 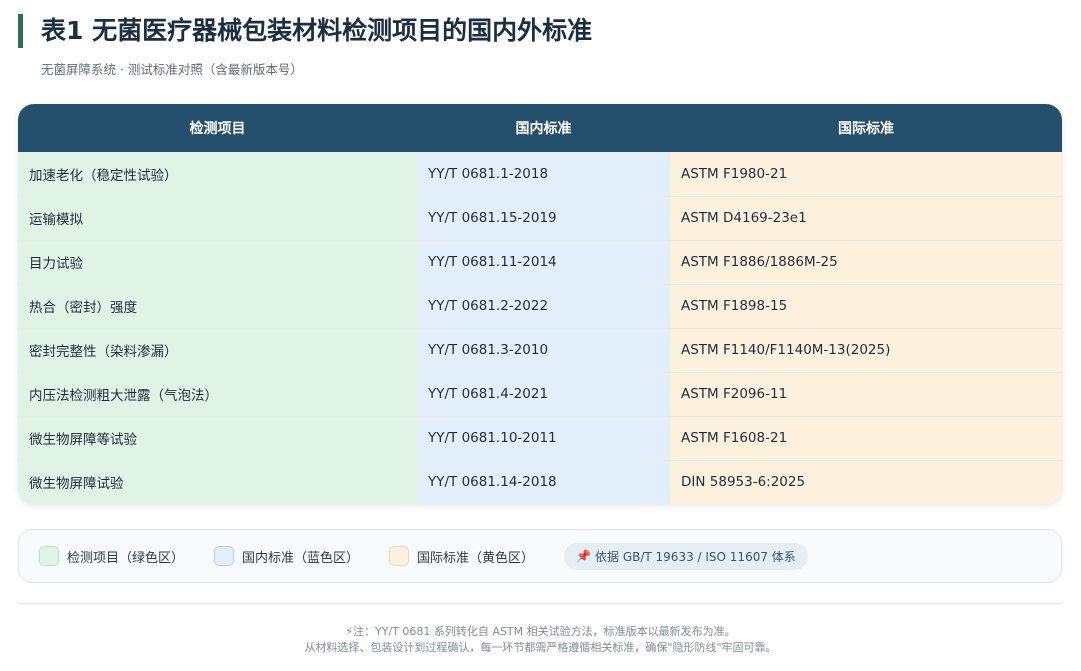 What do you see at coordinates (217, 350) in the screenshot?
I see `test-item-cell: 密封完整性（染料渗漏）` at bounding box center [217, 350].